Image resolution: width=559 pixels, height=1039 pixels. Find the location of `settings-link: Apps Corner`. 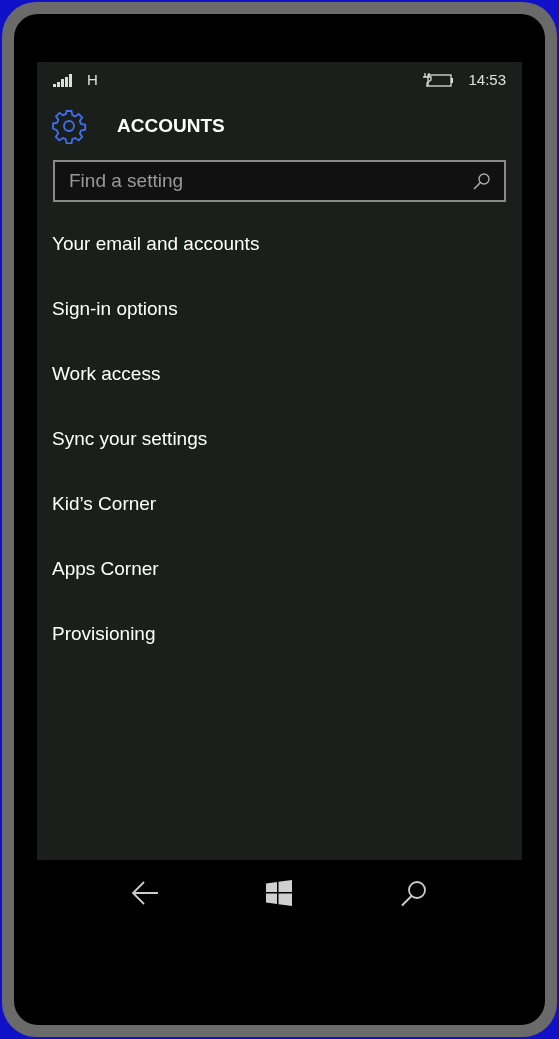

settings-link: Apps Corner is located at coordinates (105, 569).